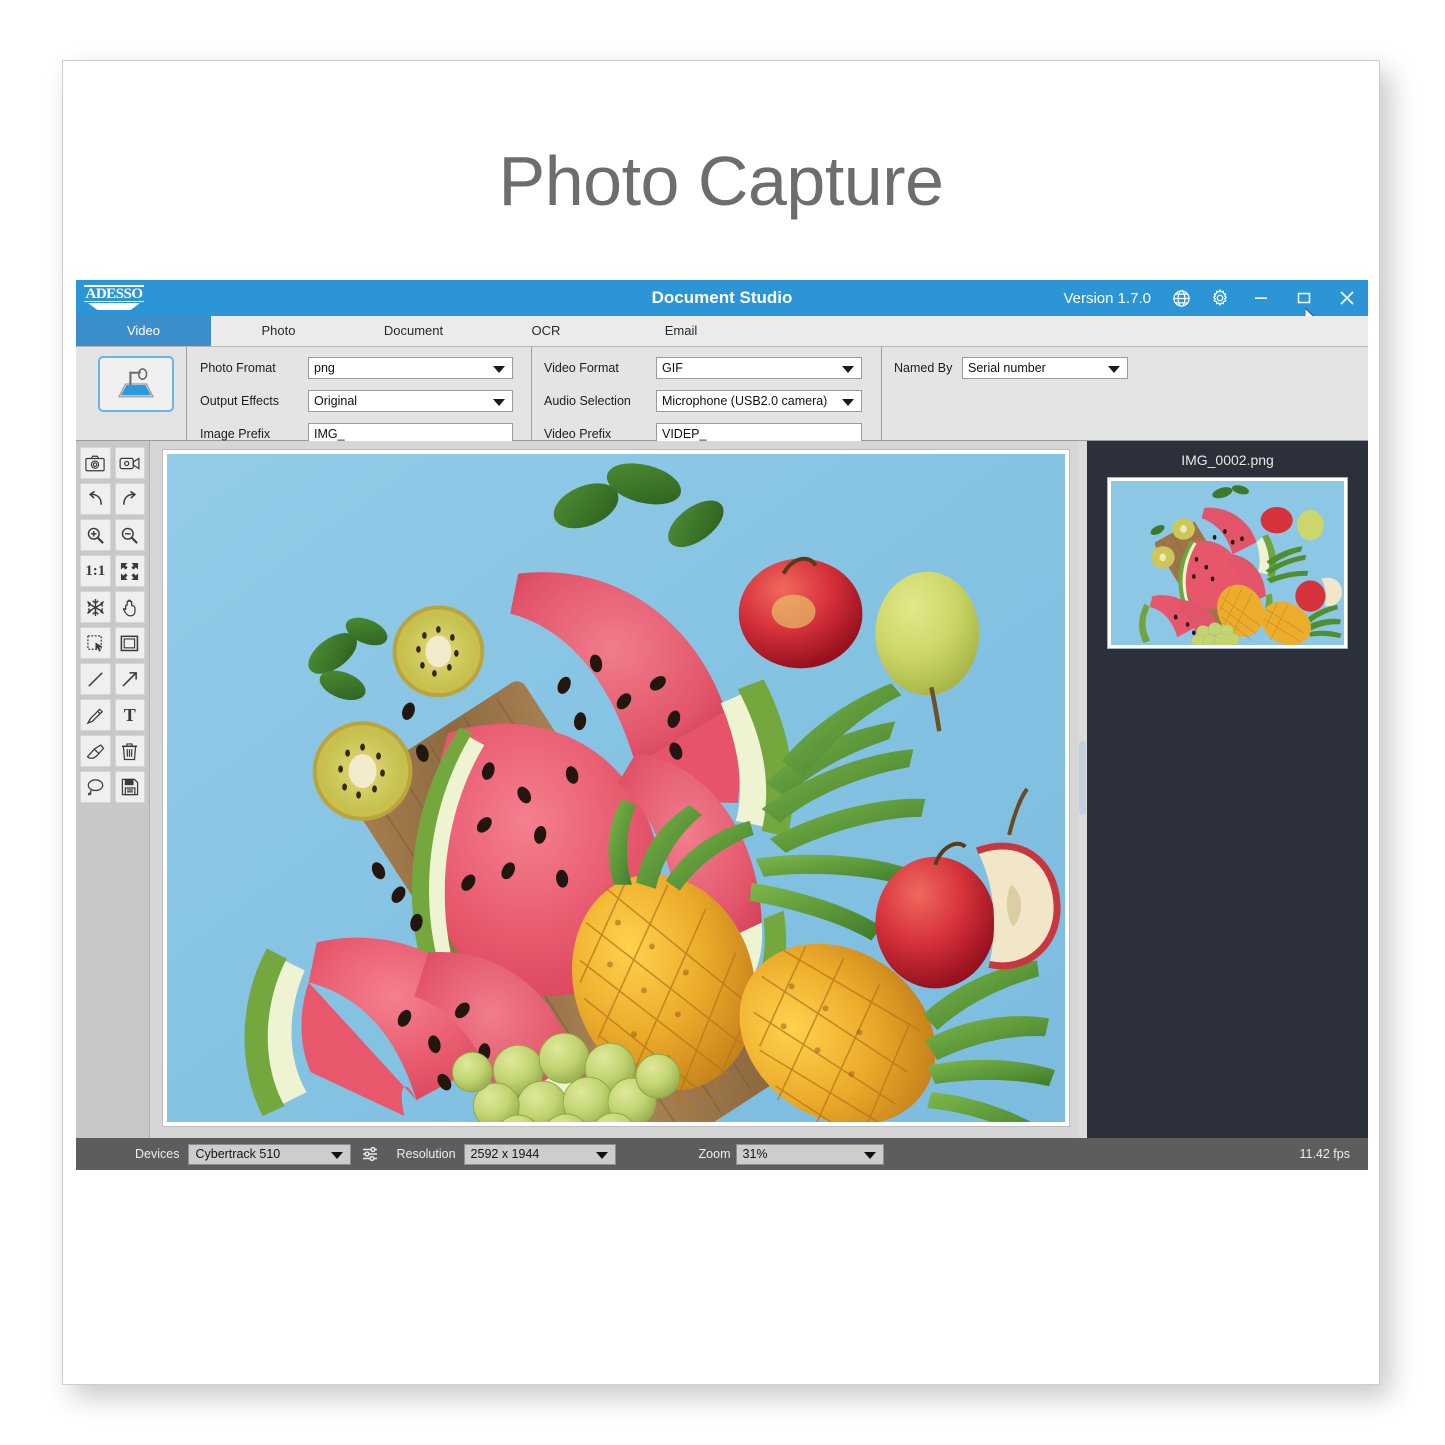  What do you see at coordinates (1227, 789) in the screenshot?
I see `captured-files-panel: IMG_0002.png` at bounding box center [1227, 789].